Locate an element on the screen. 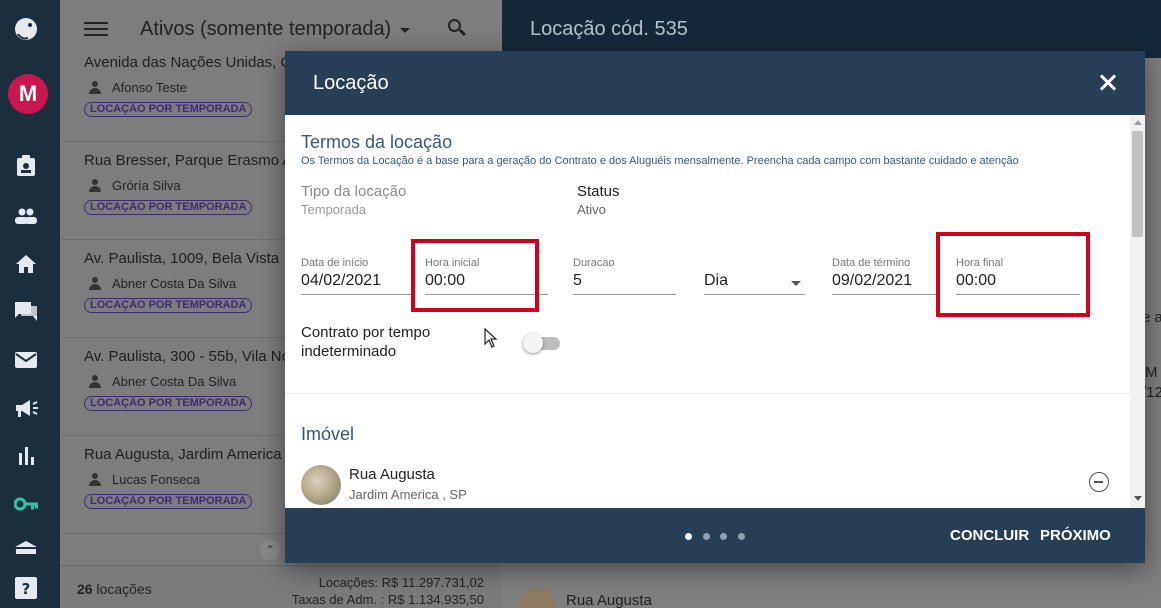  user-avatar: M is located at coordinates (28, 94).